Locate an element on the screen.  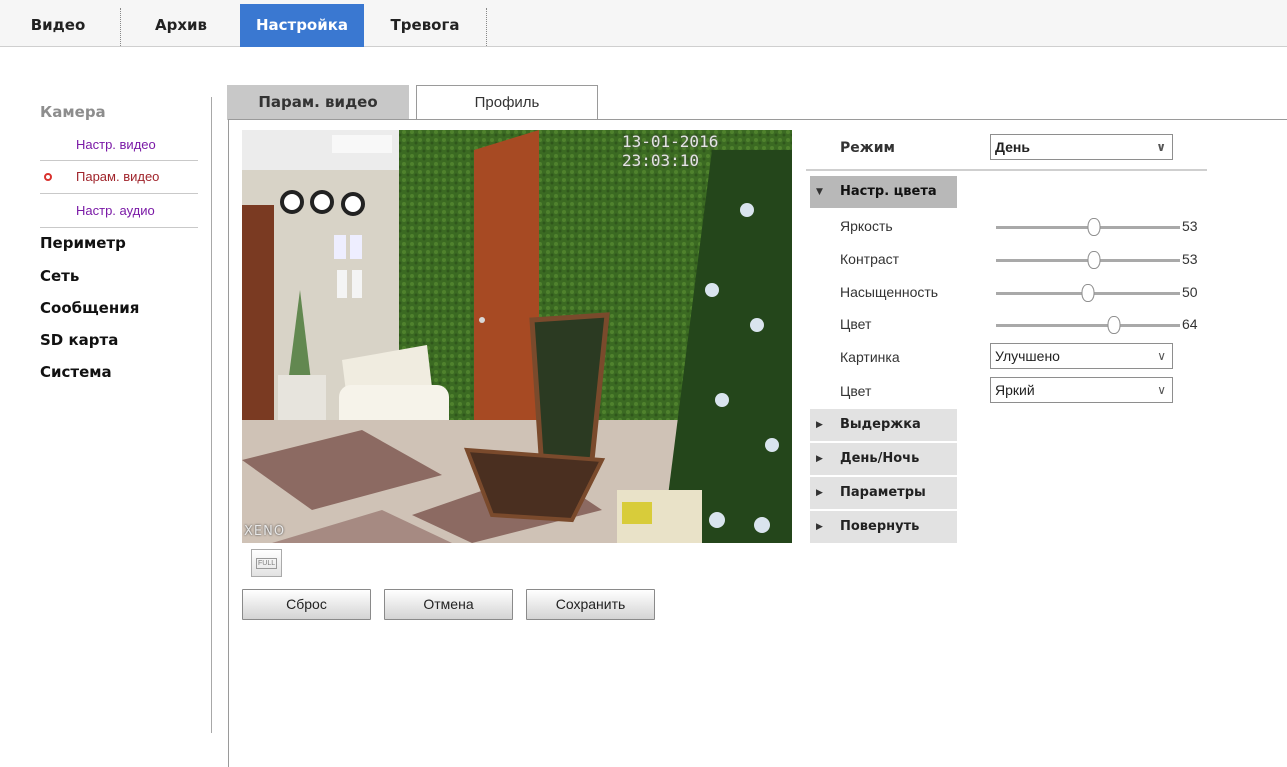
hue-value: 64 is located at coordinates (1190, 324).